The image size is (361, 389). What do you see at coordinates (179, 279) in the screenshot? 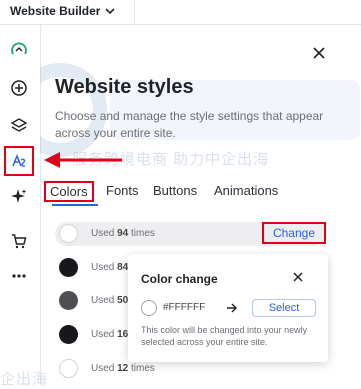
I see `popover-title: Color change` at bounding box center [179, 279].